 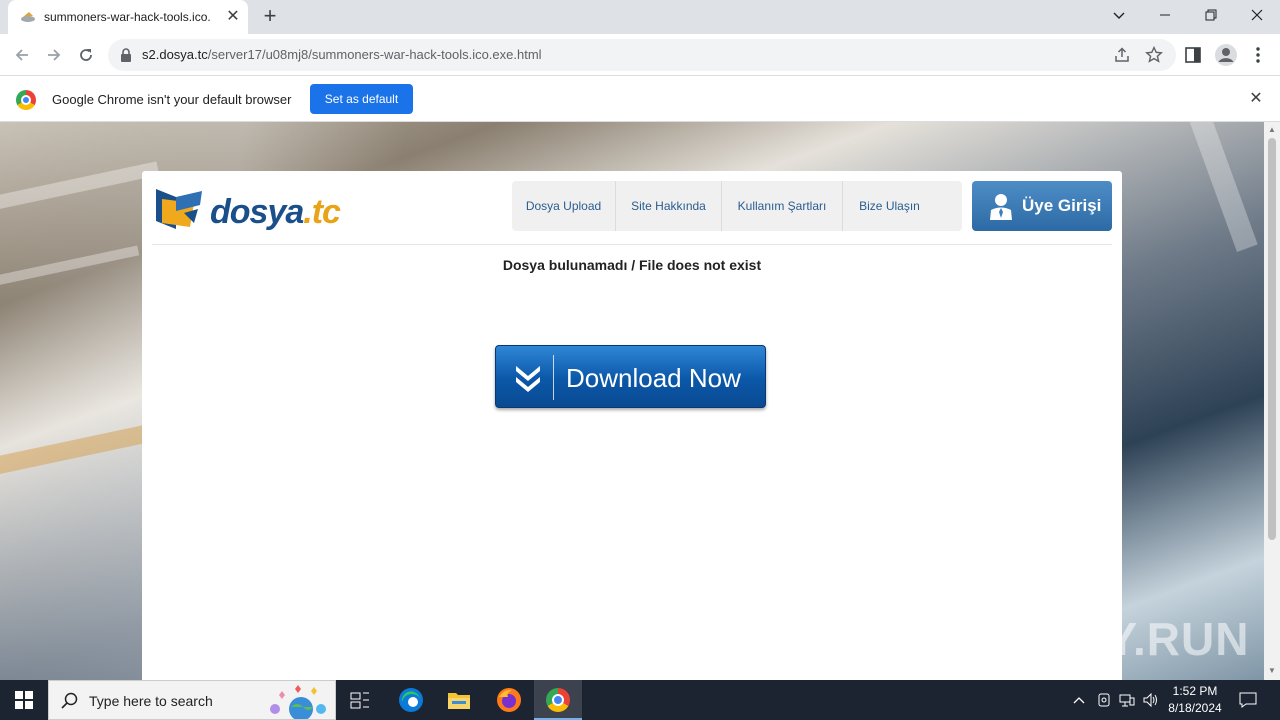 I want to click on reload-icon, so click(x=86, y=55).